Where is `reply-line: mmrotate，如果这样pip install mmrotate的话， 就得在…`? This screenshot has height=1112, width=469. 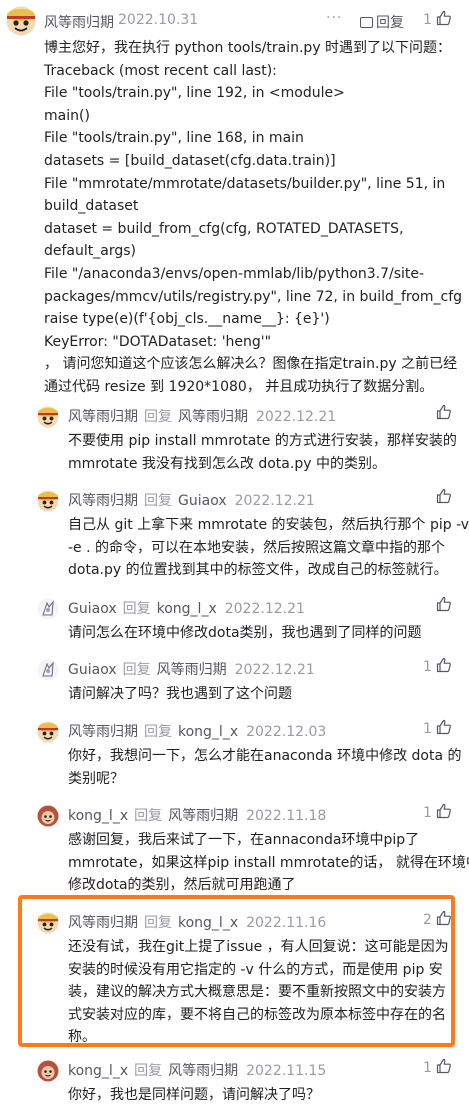 reply-line: mmrotate，如果这样pip install mmrotate的话， 就得在… is located at coordinates (268, 862).